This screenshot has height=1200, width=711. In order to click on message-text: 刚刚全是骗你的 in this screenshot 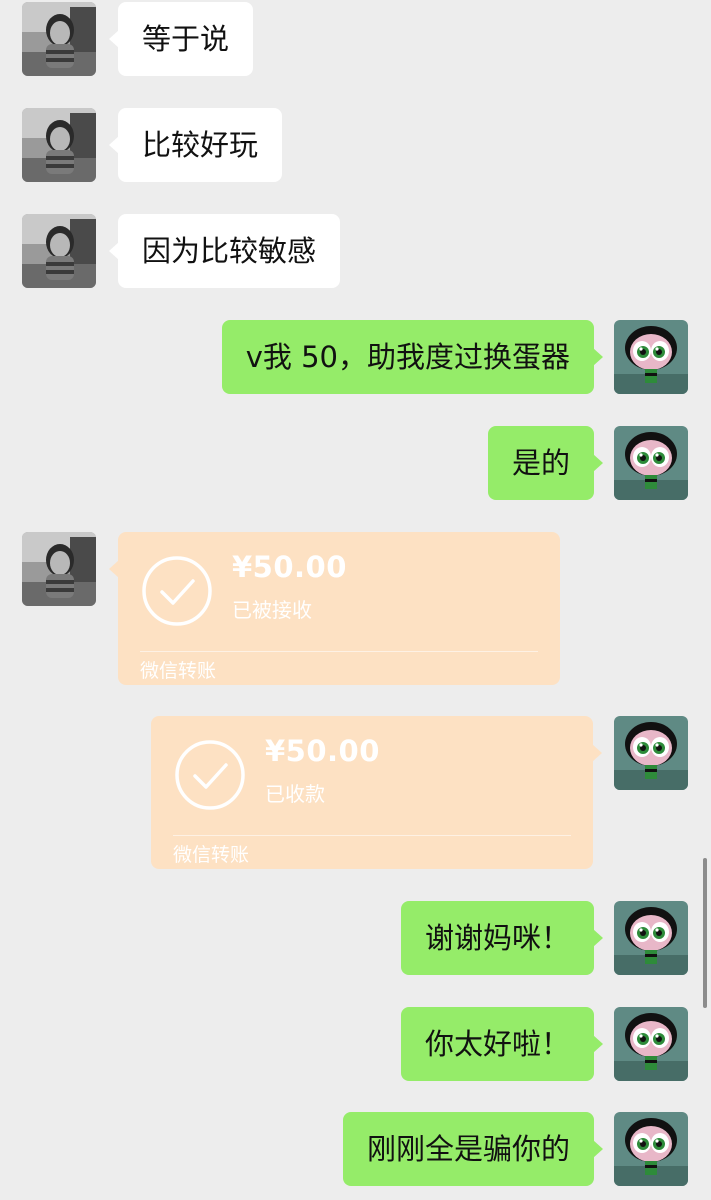, I will do `click(468, 1149)`.